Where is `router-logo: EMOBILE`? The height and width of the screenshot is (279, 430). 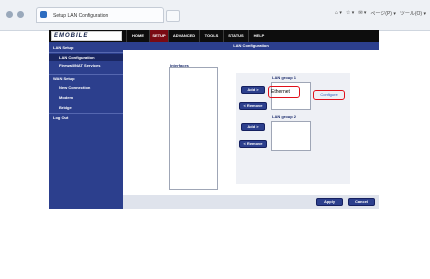
router-logo: EMOBILE is located at coordinates (86, 36).